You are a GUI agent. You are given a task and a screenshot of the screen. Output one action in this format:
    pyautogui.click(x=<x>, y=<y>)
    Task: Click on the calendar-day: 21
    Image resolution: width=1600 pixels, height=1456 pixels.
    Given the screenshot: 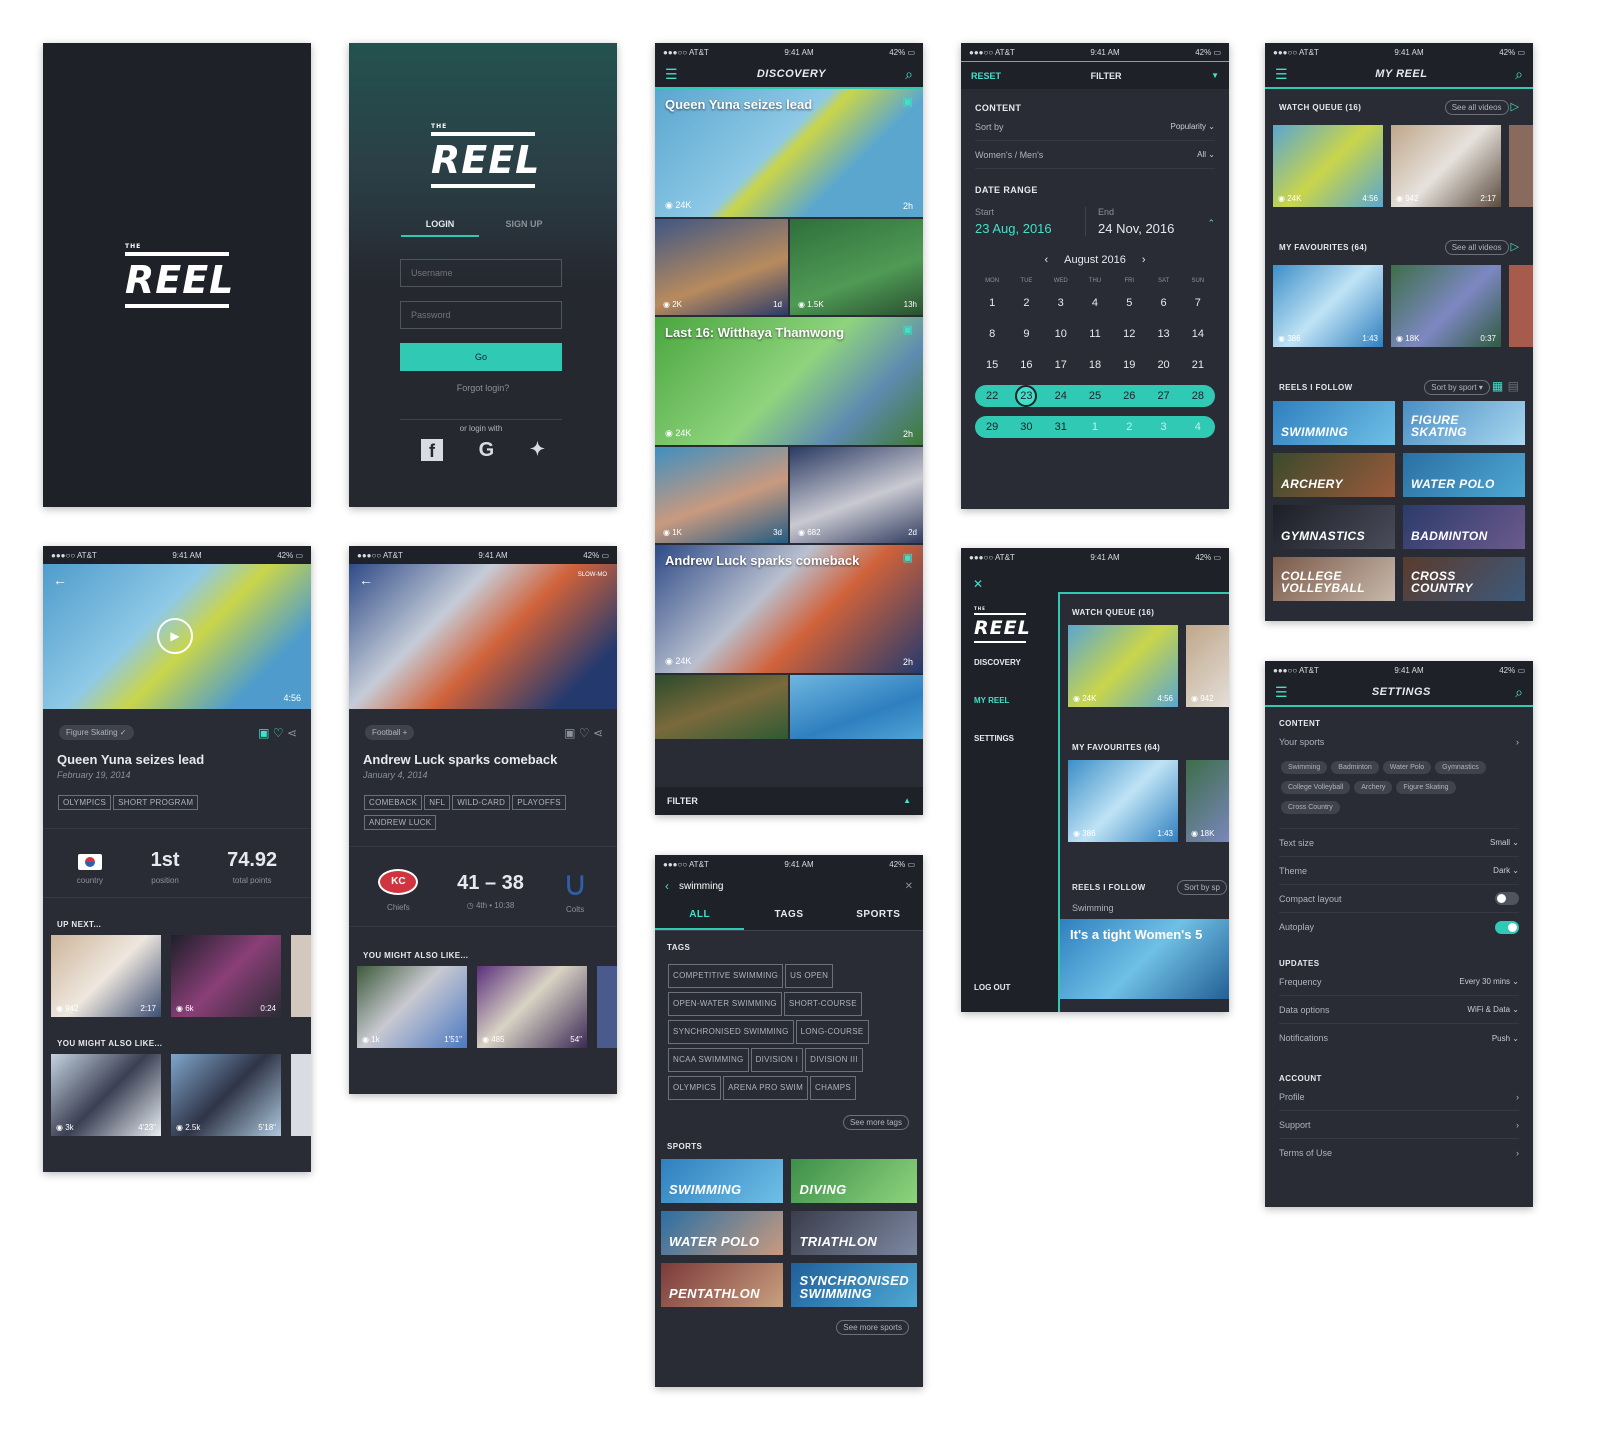 What is the action you would take?
    pyautogui.click(x=1198, y=365)
    